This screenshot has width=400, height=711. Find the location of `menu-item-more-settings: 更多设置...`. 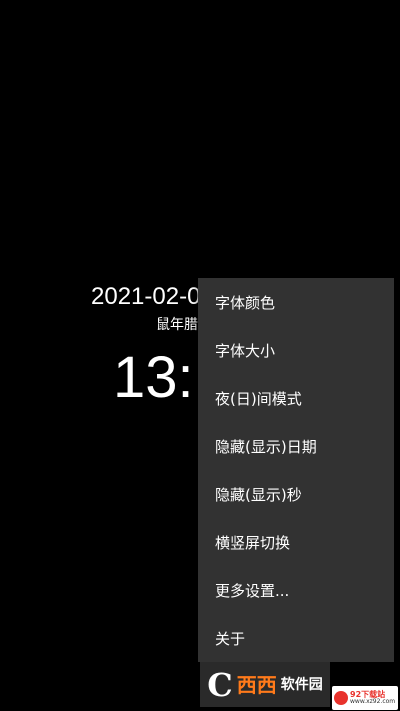

menu-item-more-settings: 更多设置... is located at coordinates (296, 590).